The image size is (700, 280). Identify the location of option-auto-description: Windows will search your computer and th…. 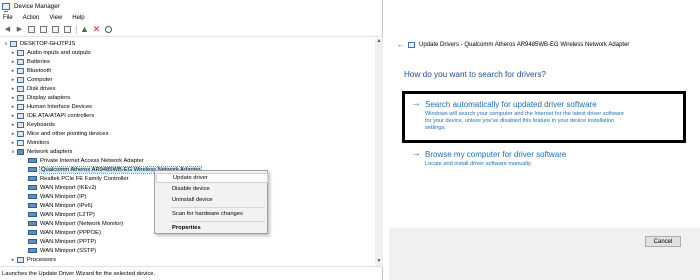
(524, 121).